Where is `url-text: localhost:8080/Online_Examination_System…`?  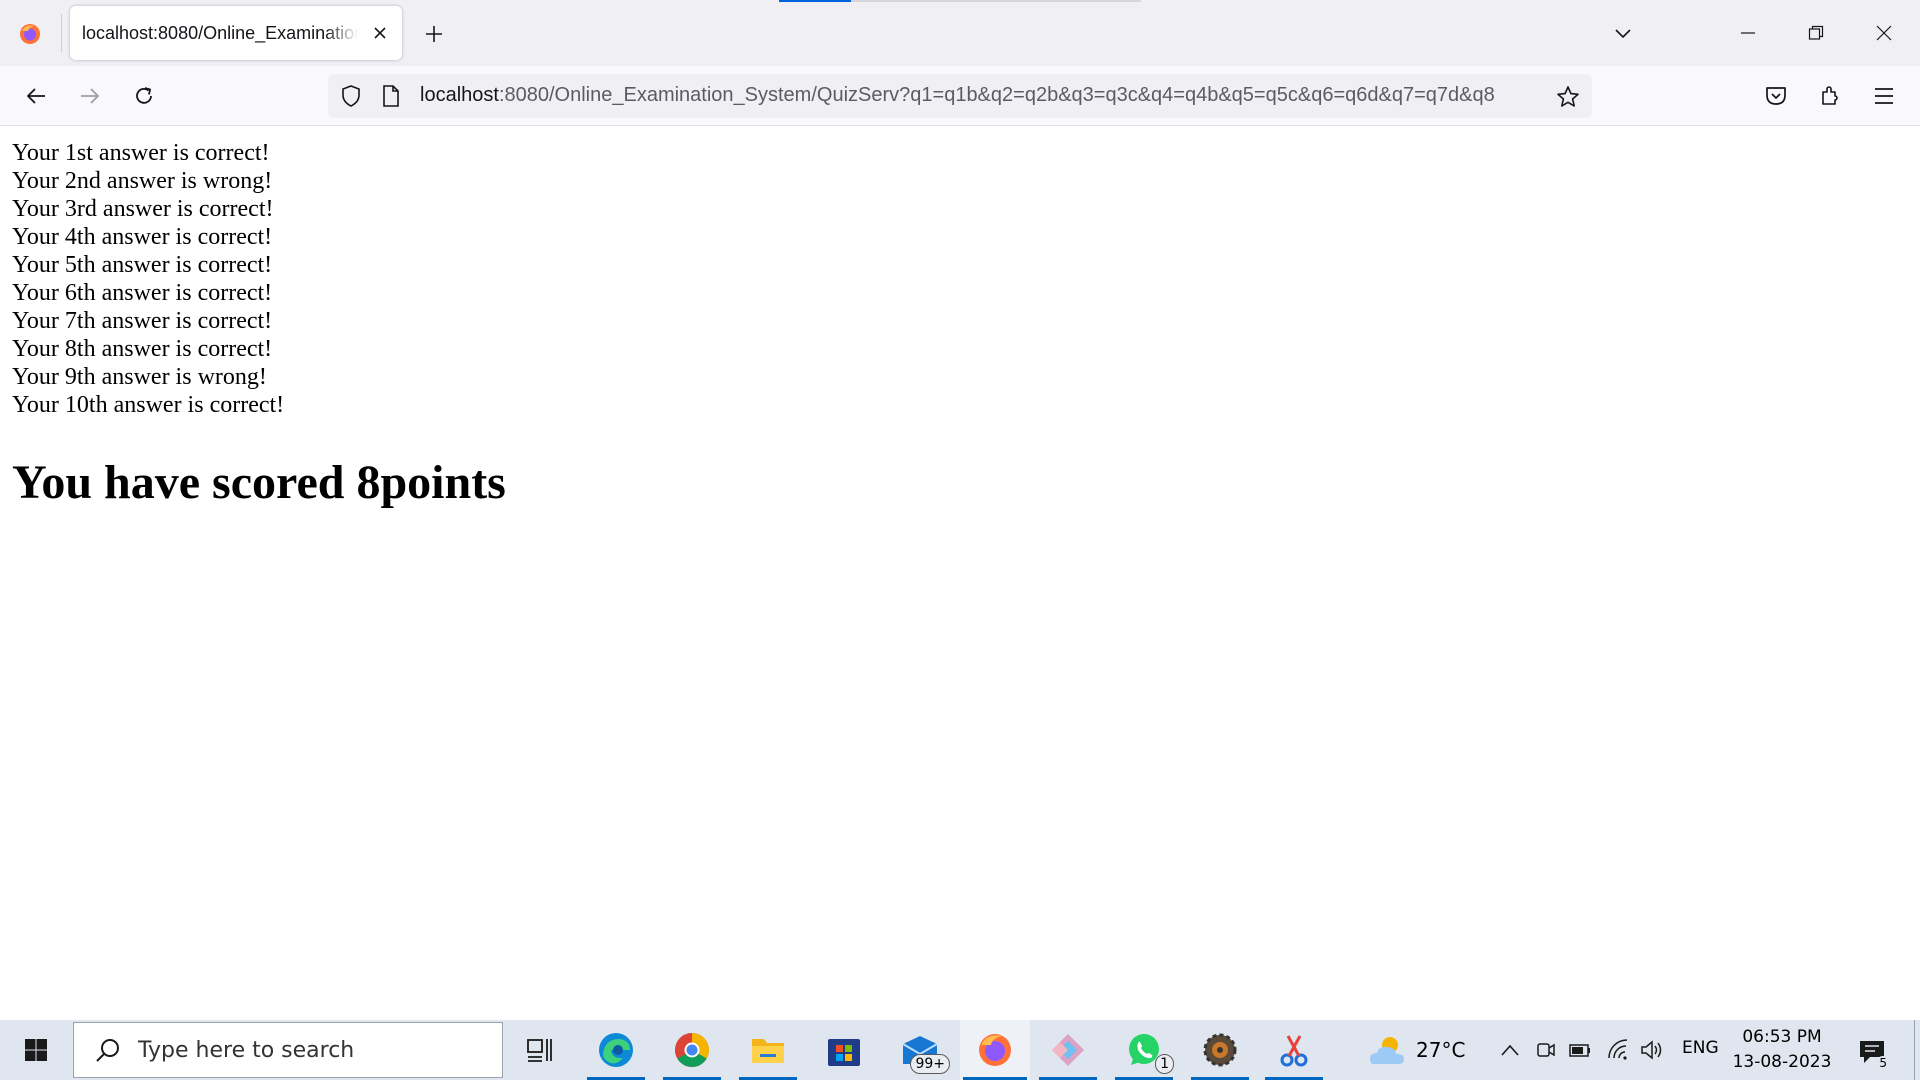 url-text: localhost:8080/Online_Examination_System… is located at coordinates (979, 97).